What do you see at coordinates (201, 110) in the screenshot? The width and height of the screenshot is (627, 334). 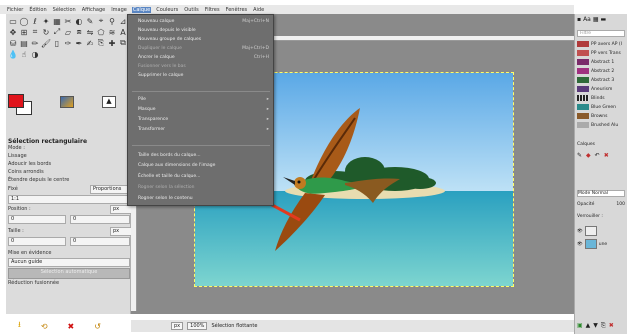 I see `menu-item-mask: Masque ▸` at bounding box center [201, 110].